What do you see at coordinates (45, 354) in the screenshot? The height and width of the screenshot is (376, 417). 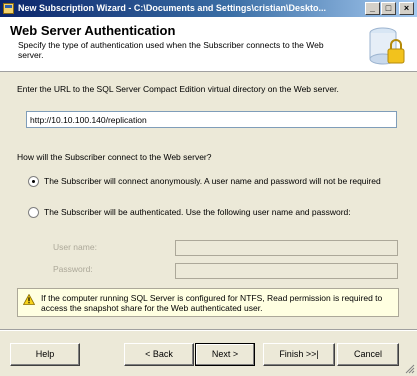 I see `help-button: Help` at bounding box center [45, 354].